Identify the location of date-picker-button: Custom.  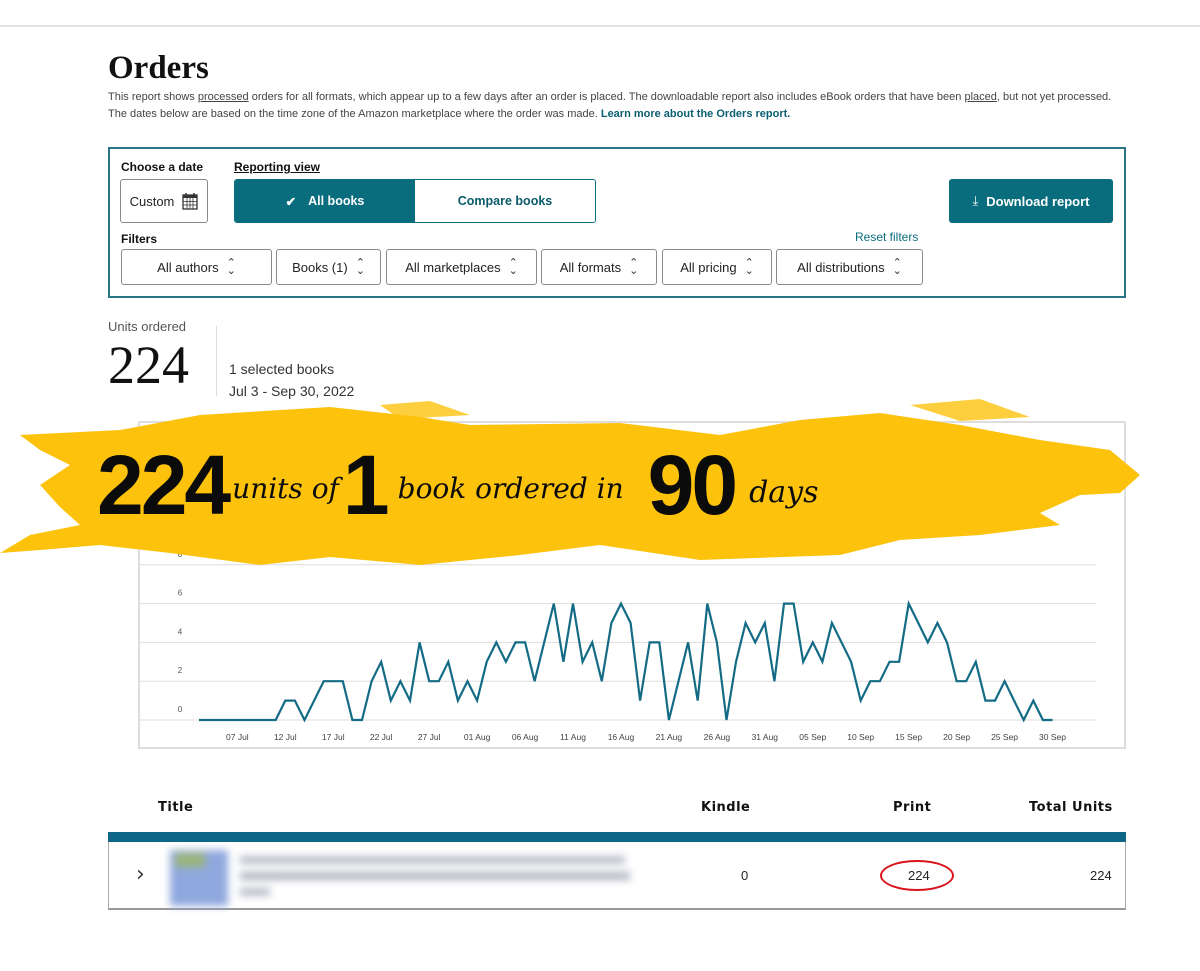
(164, 201).